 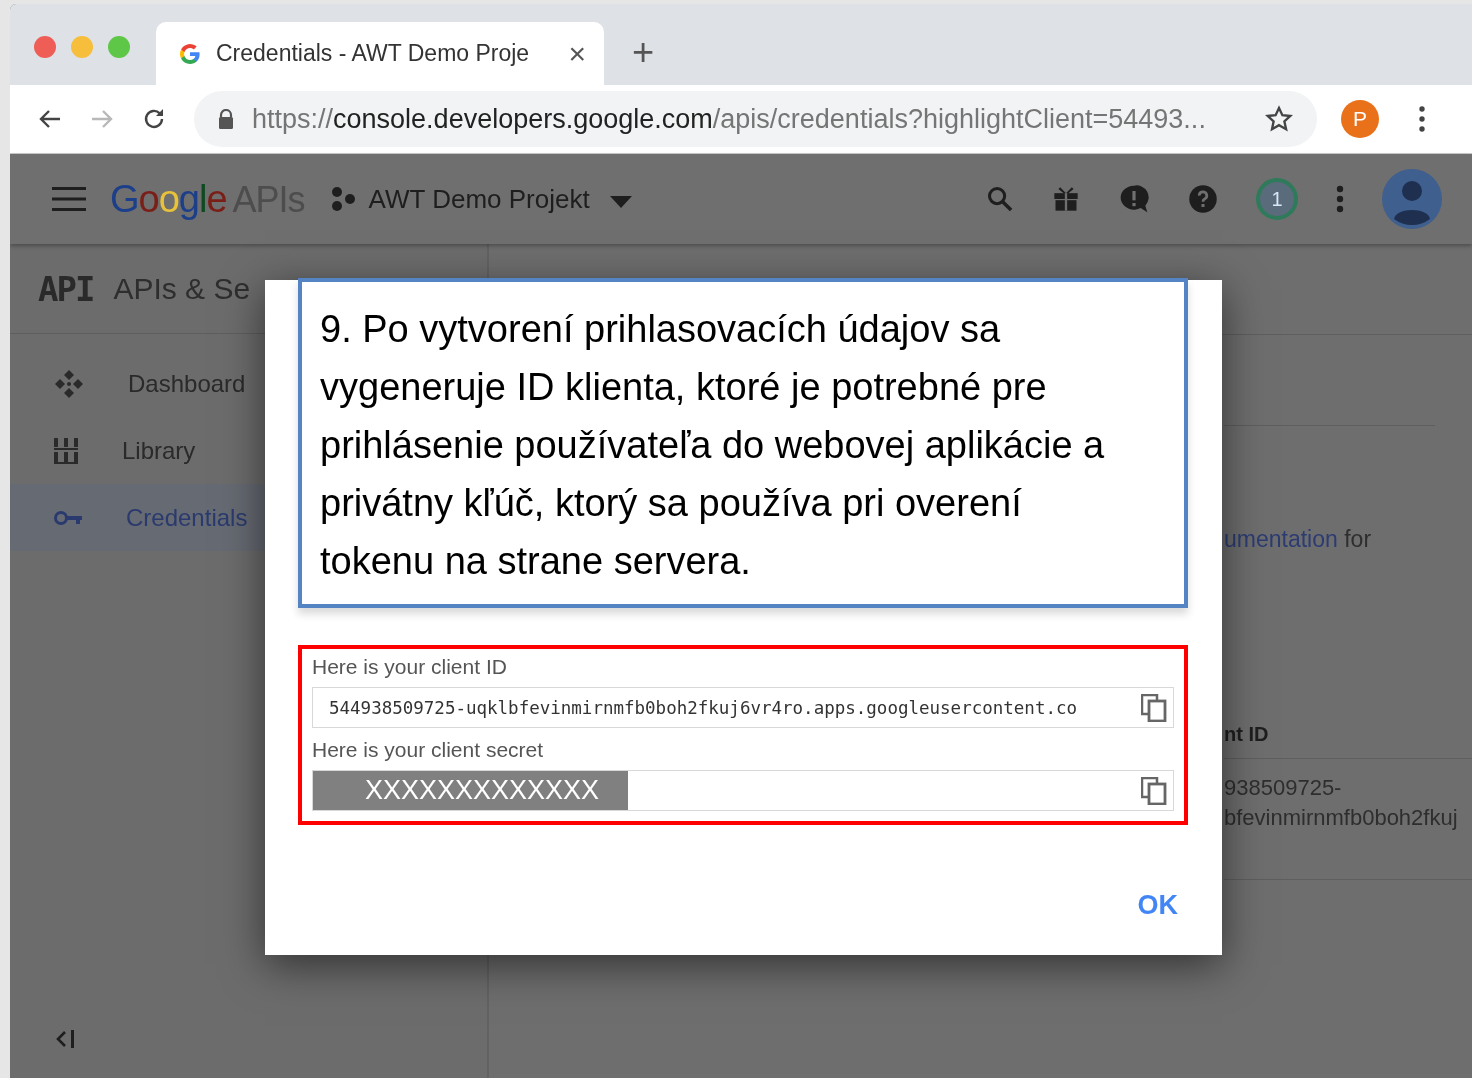 I want to click on column-header: nt ID, so click(x=1348, y=741).